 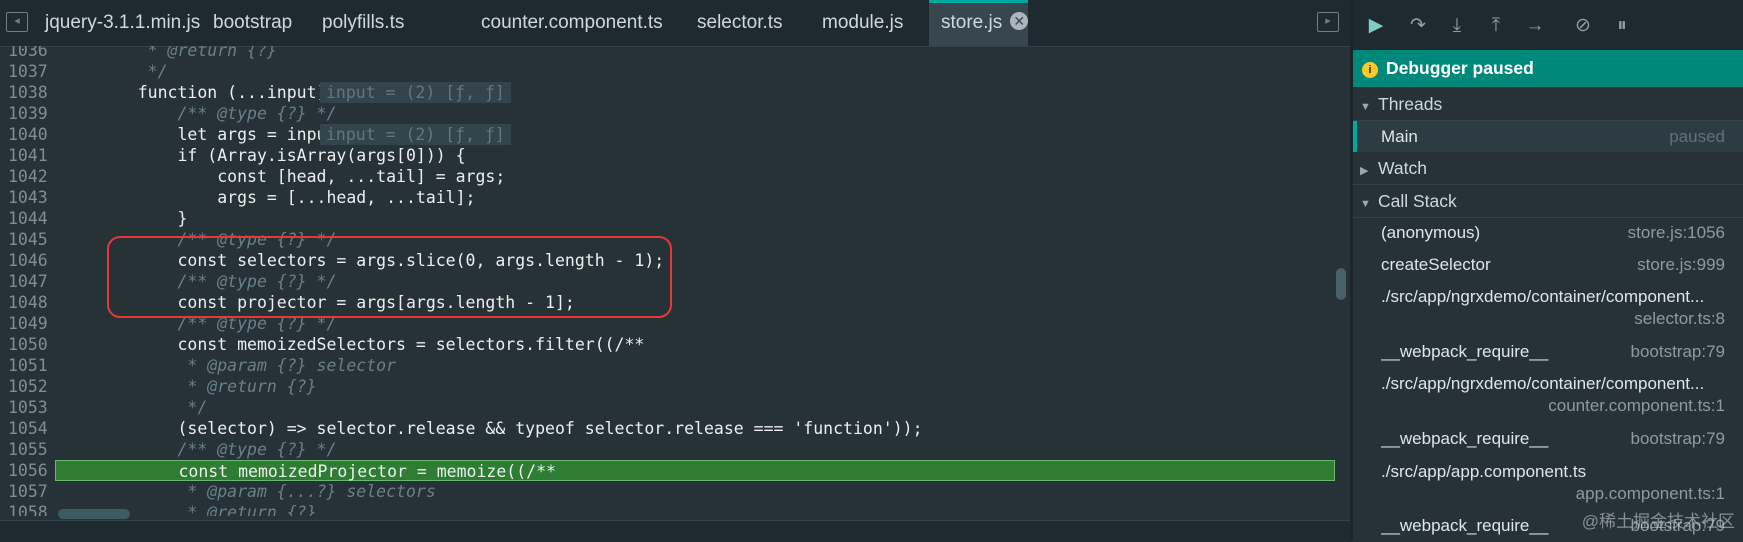 I want to click on status-bar, so click(x=675, y=531).